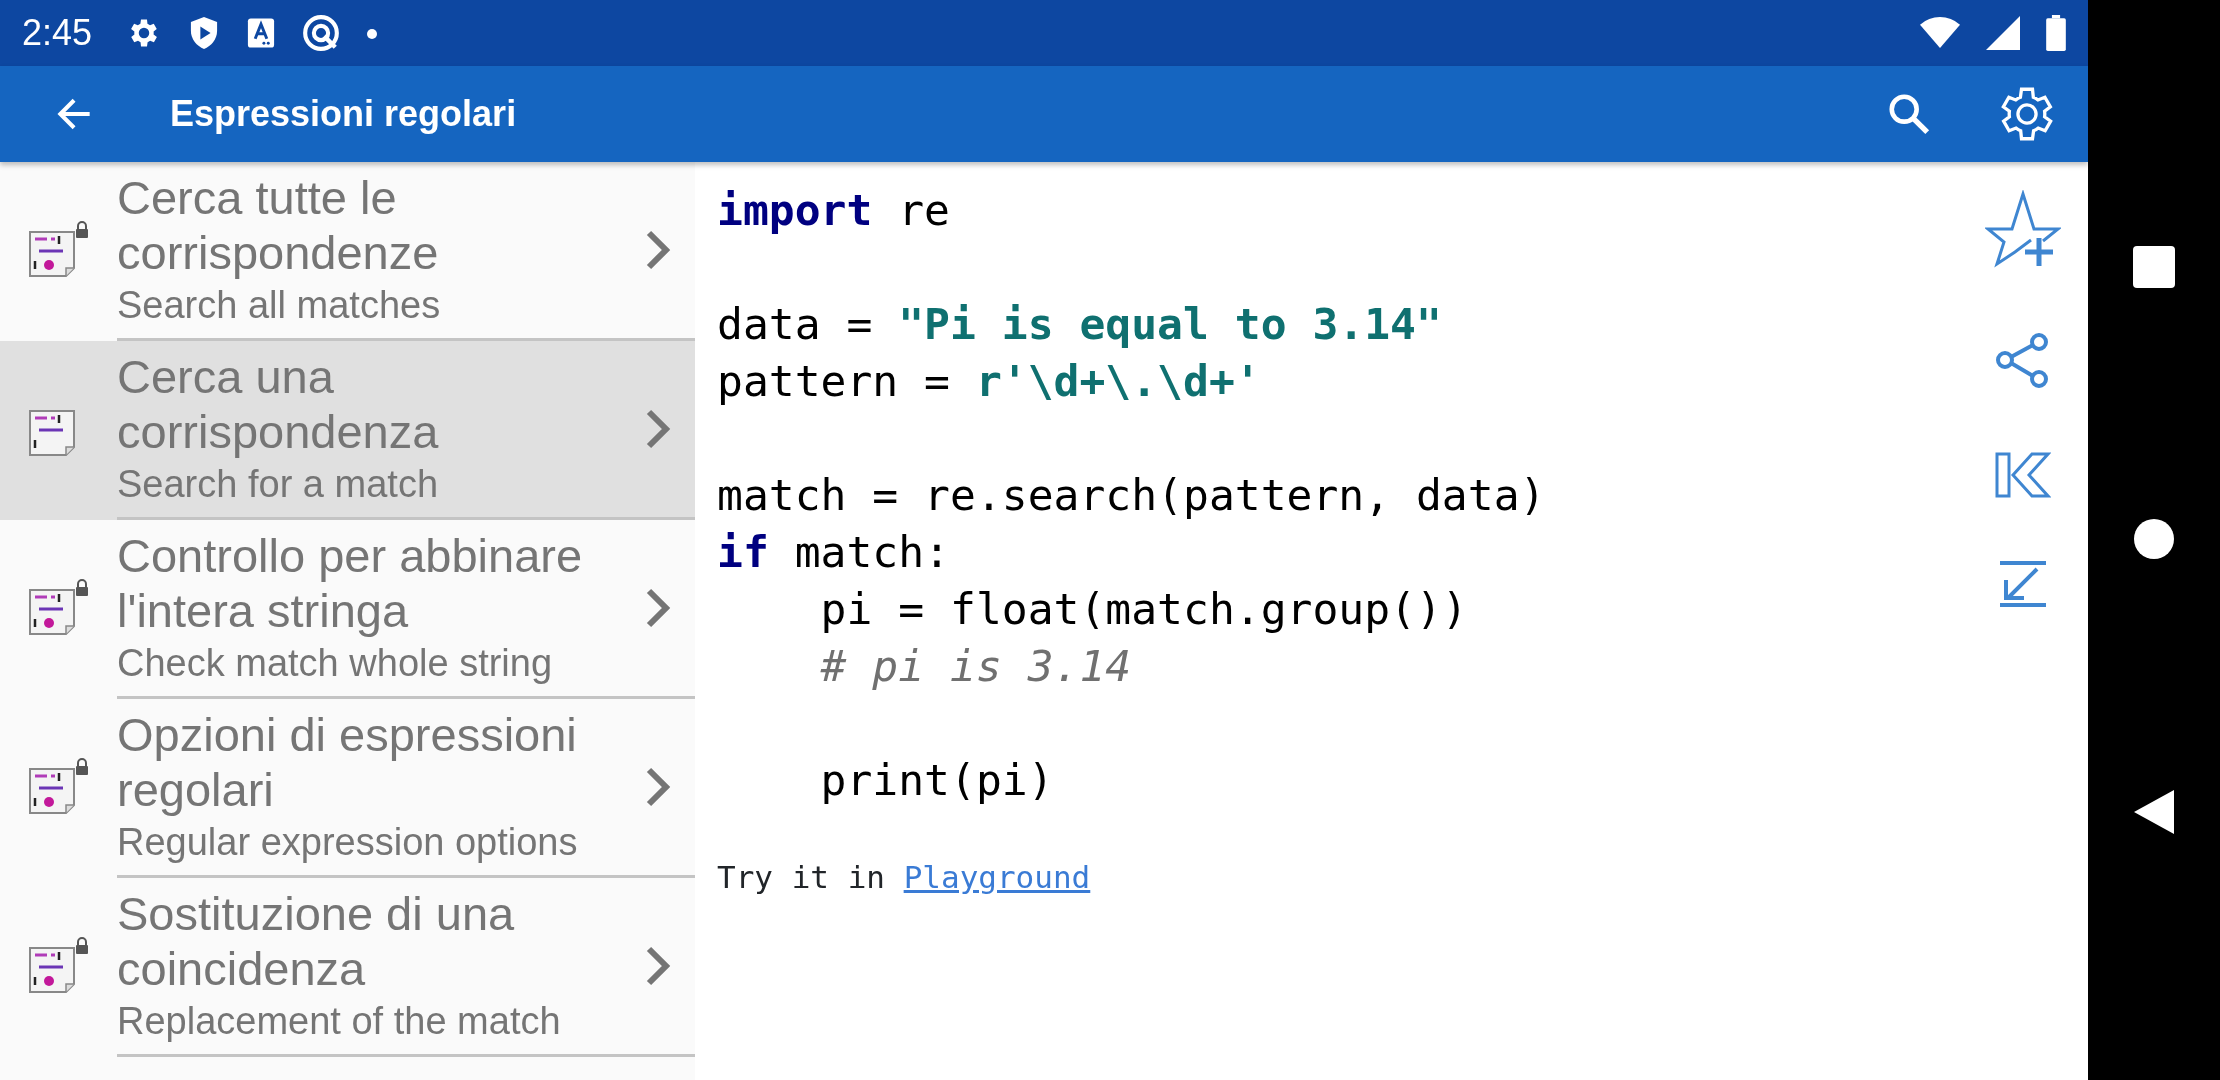 This screenshot has width=2220, height=1080. What do you see at coordinates (937, 780) in the screenshot?
I see `code-line: print(pi)` at bounding box center [937, 780].